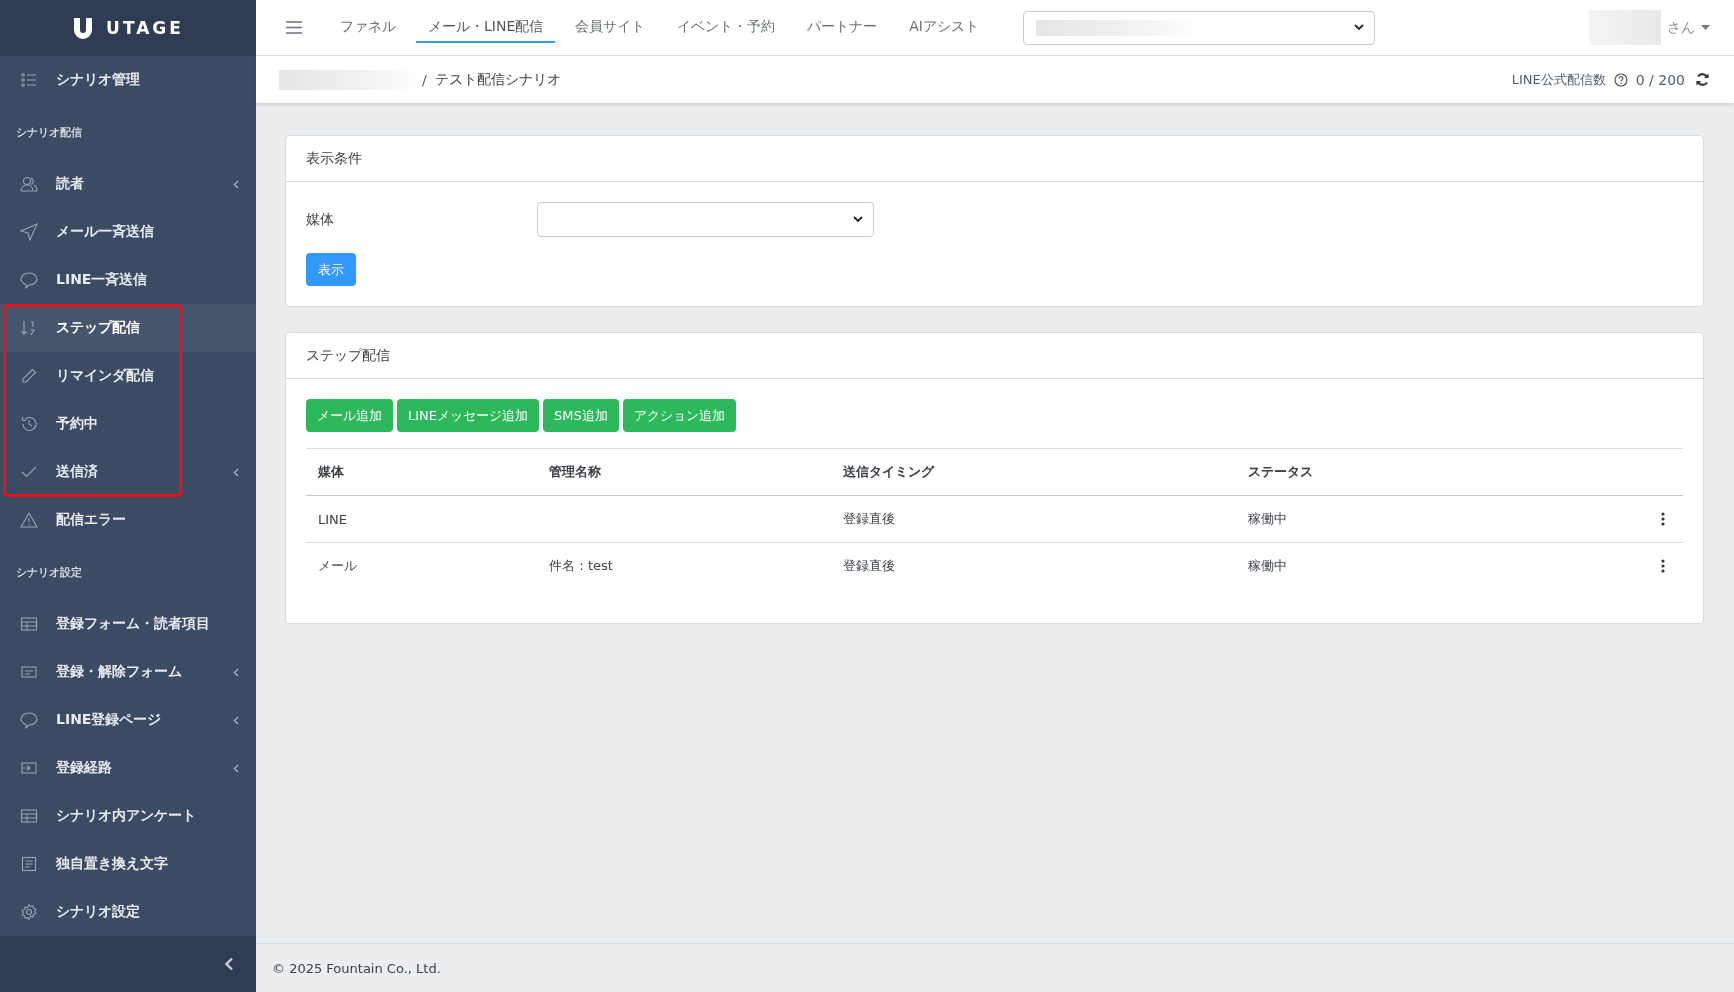  Describe the element at coordinates (29, 672) in the screenshot. I see `form-icon` at that location.